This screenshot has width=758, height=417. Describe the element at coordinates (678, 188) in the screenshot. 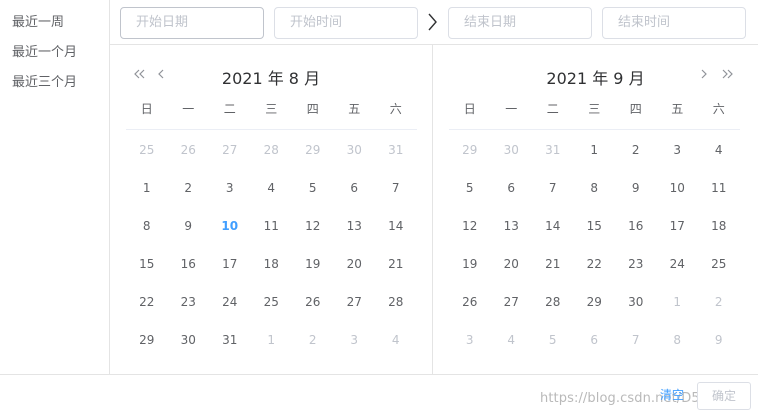

I see `day-cell: 10` at that location.